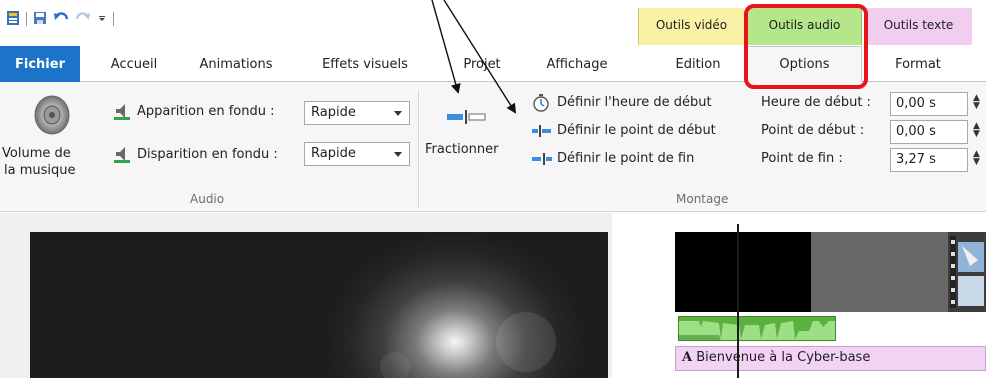  I want to click on highlight-box, so click(806, 46).